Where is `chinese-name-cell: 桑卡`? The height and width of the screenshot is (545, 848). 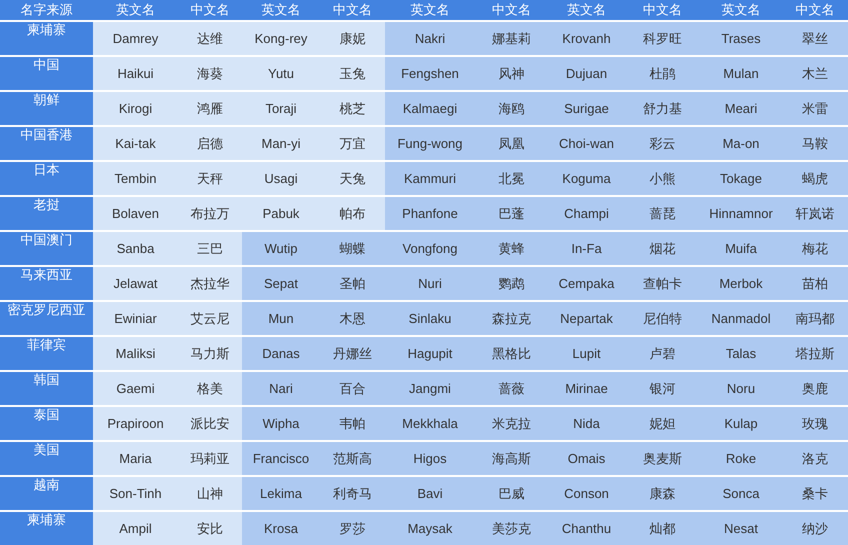 chinese-name-cell: 桑卡 is located at coordinates (815, 493).